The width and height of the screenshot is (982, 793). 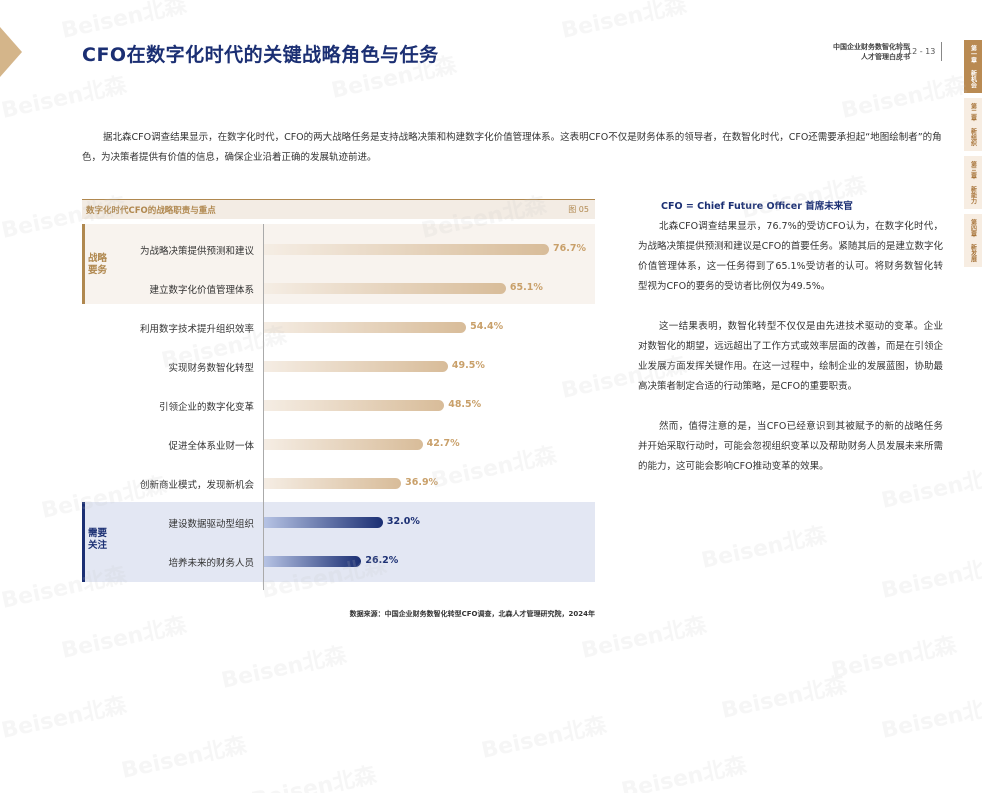 I want to click on bar-value-label: 32.0%, so click(x=403, y=521).